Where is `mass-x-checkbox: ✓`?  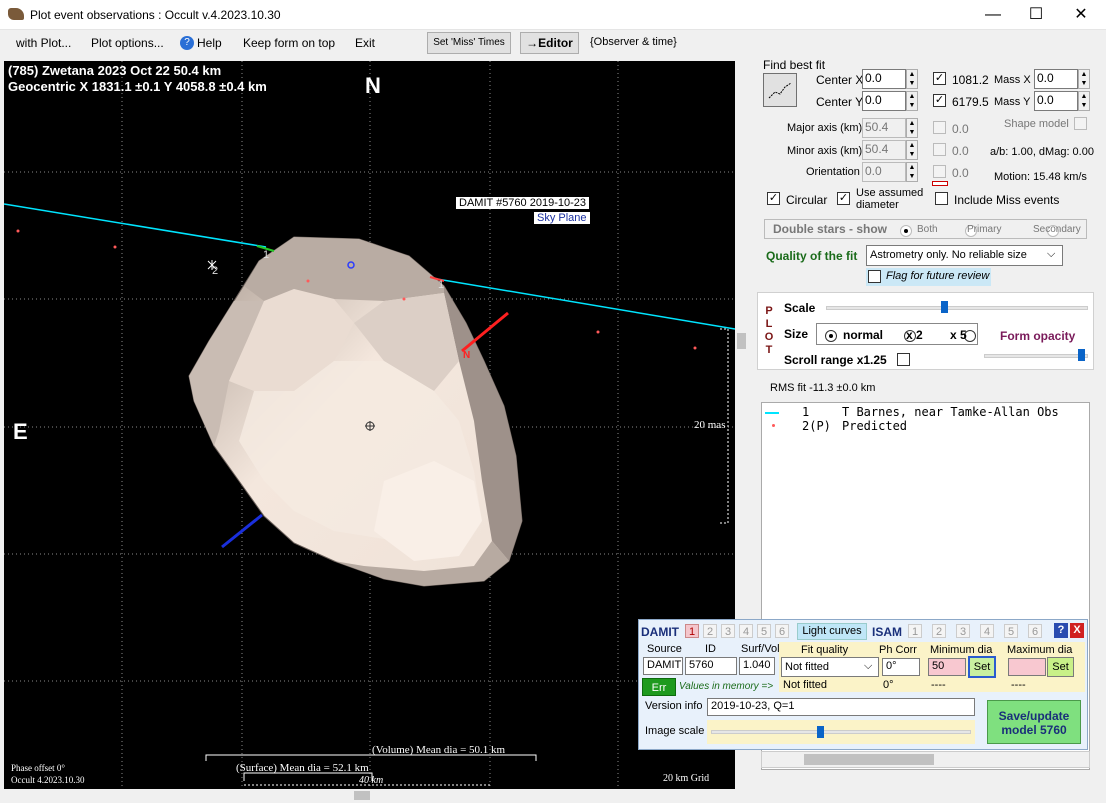 mass-x-checkbox: ✓ is located at coordinates (939, 78).